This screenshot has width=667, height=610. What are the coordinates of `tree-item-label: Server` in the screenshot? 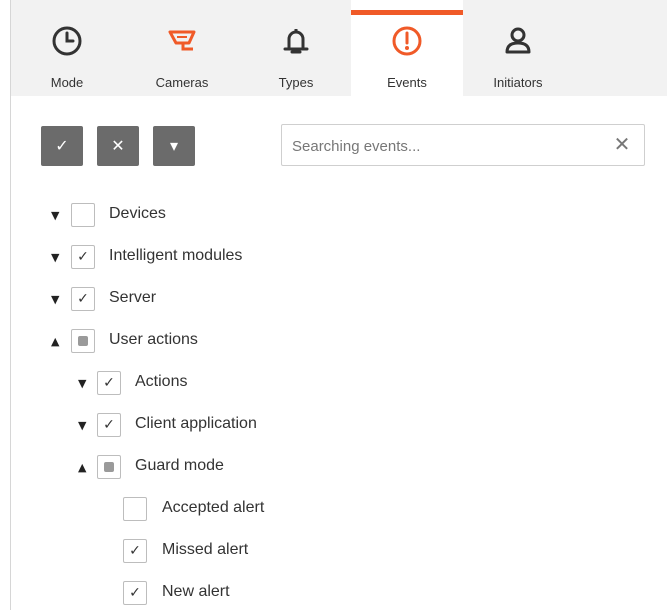 It's located at (133, 297).